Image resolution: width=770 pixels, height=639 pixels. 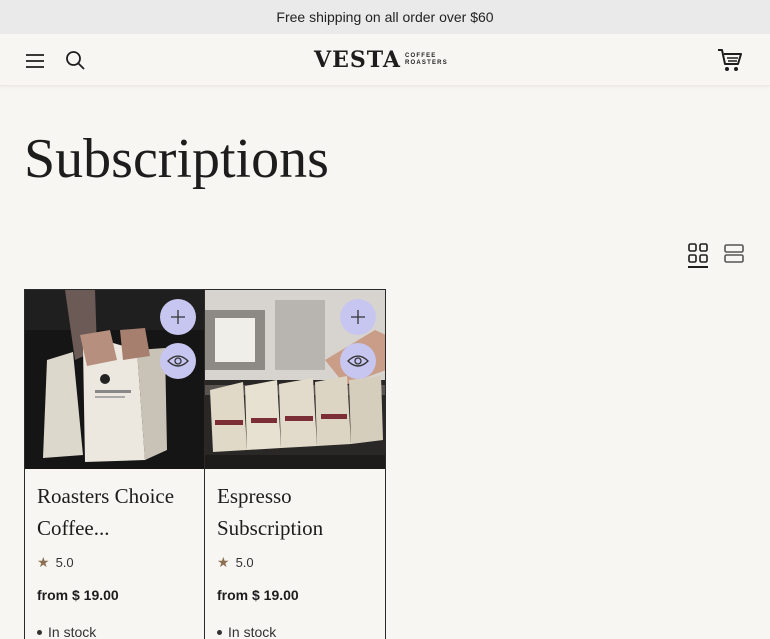 What do you see at coordinates (35, 61) in the screenshot?
I see `menu-icon` at bounding box center [35, 61].